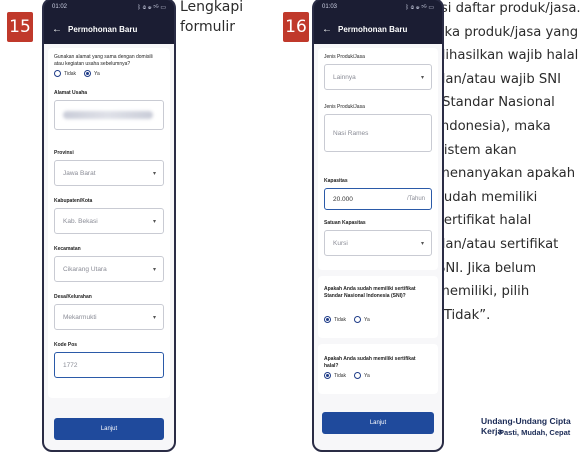 The width and height of the screenshot is (581, 455). What do you see at coordinates (344, 77) in the screenshot?
I see `jenis-value: Lainnya` at bounding box center [344, 77].